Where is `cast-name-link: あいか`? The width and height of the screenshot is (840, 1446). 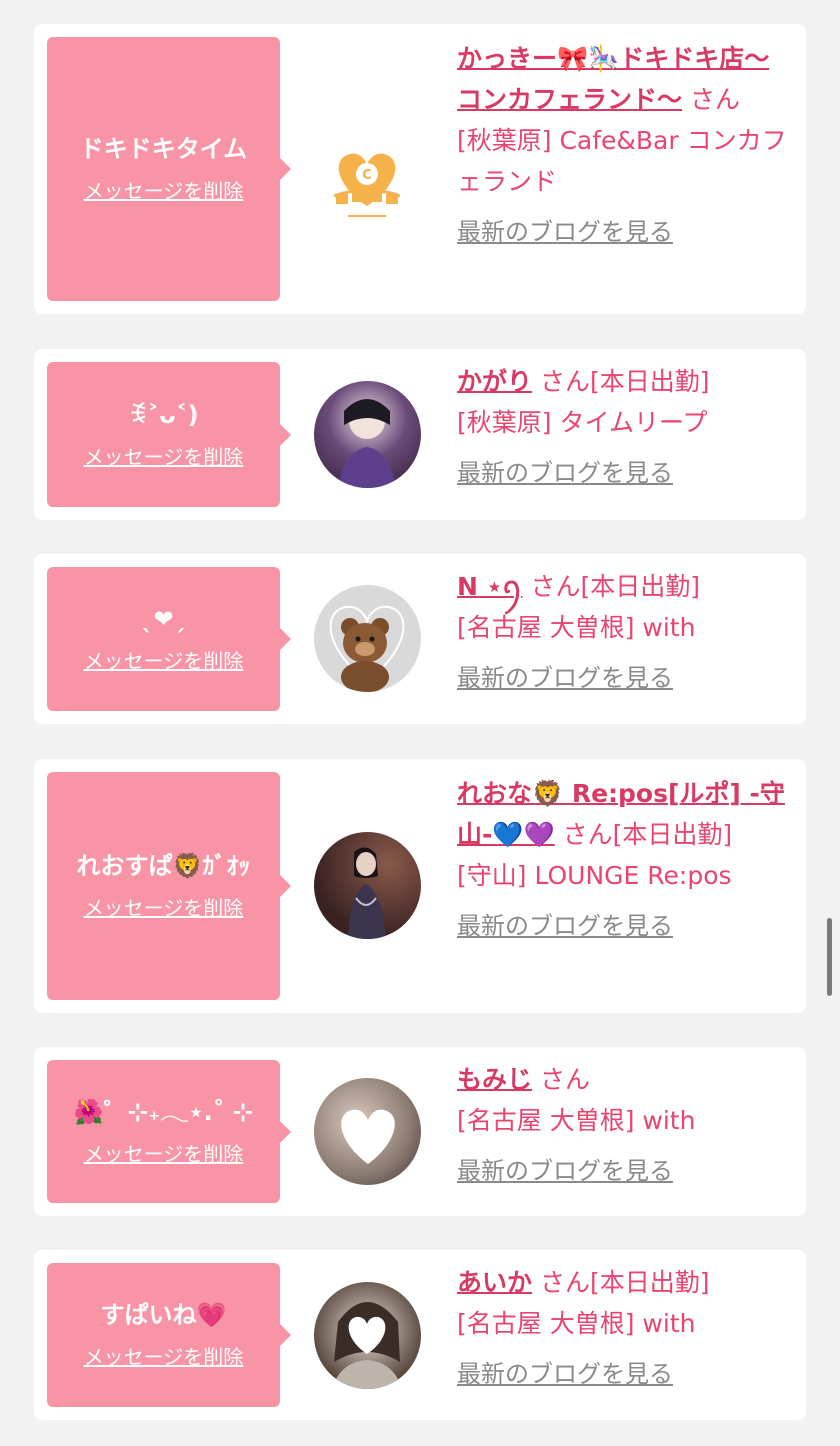
cast-name-link: あいか is located at coordinates (494, 1282).